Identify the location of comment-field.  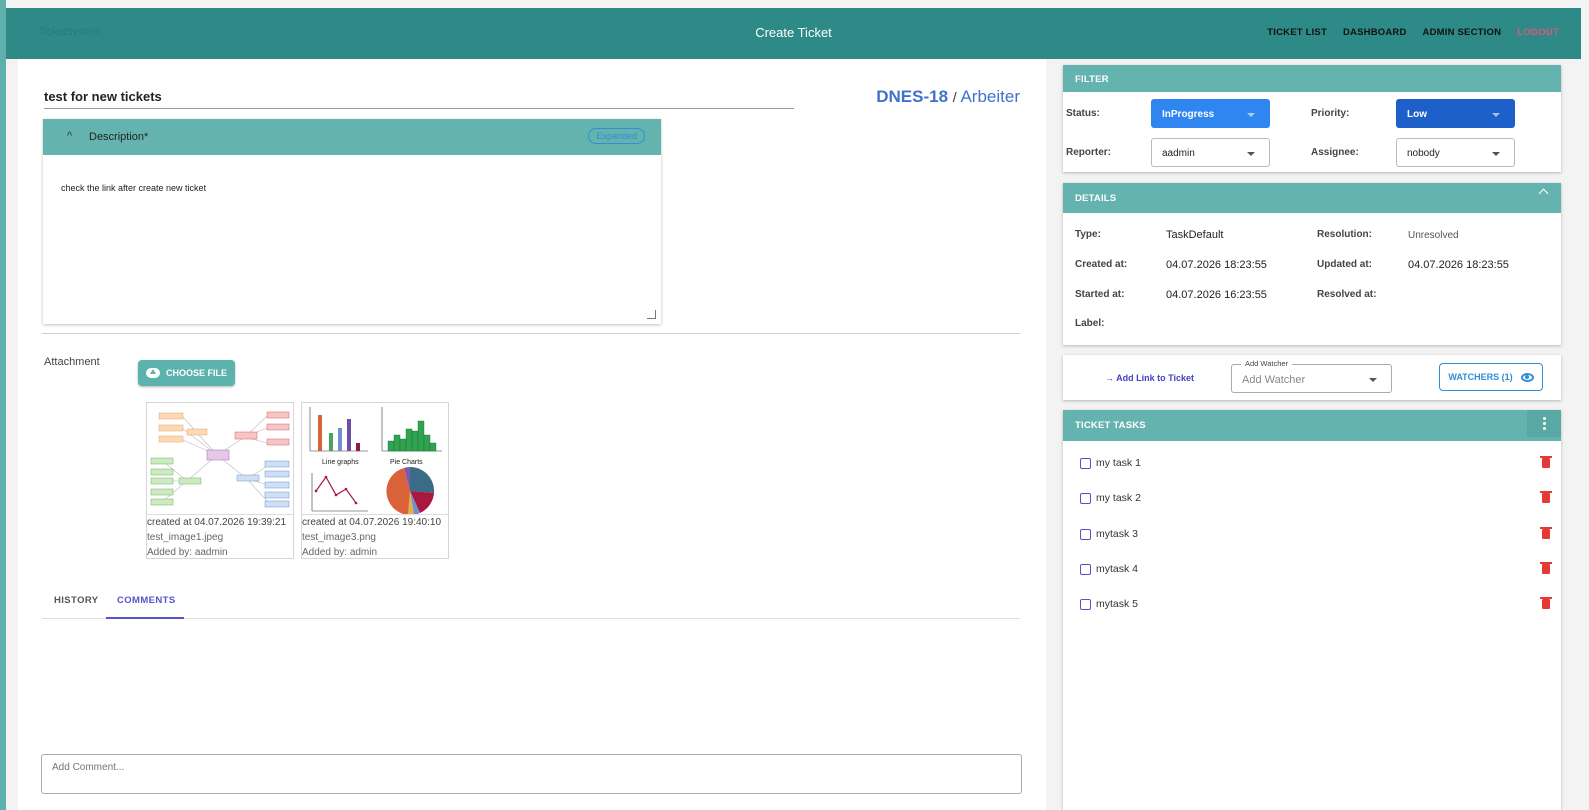
(531, 774).